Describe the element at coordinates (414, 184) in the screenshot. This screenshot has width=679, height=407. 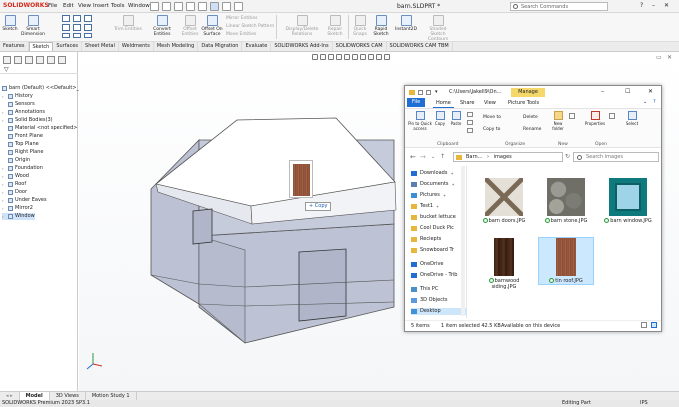
I see `doc-icon` at that location.